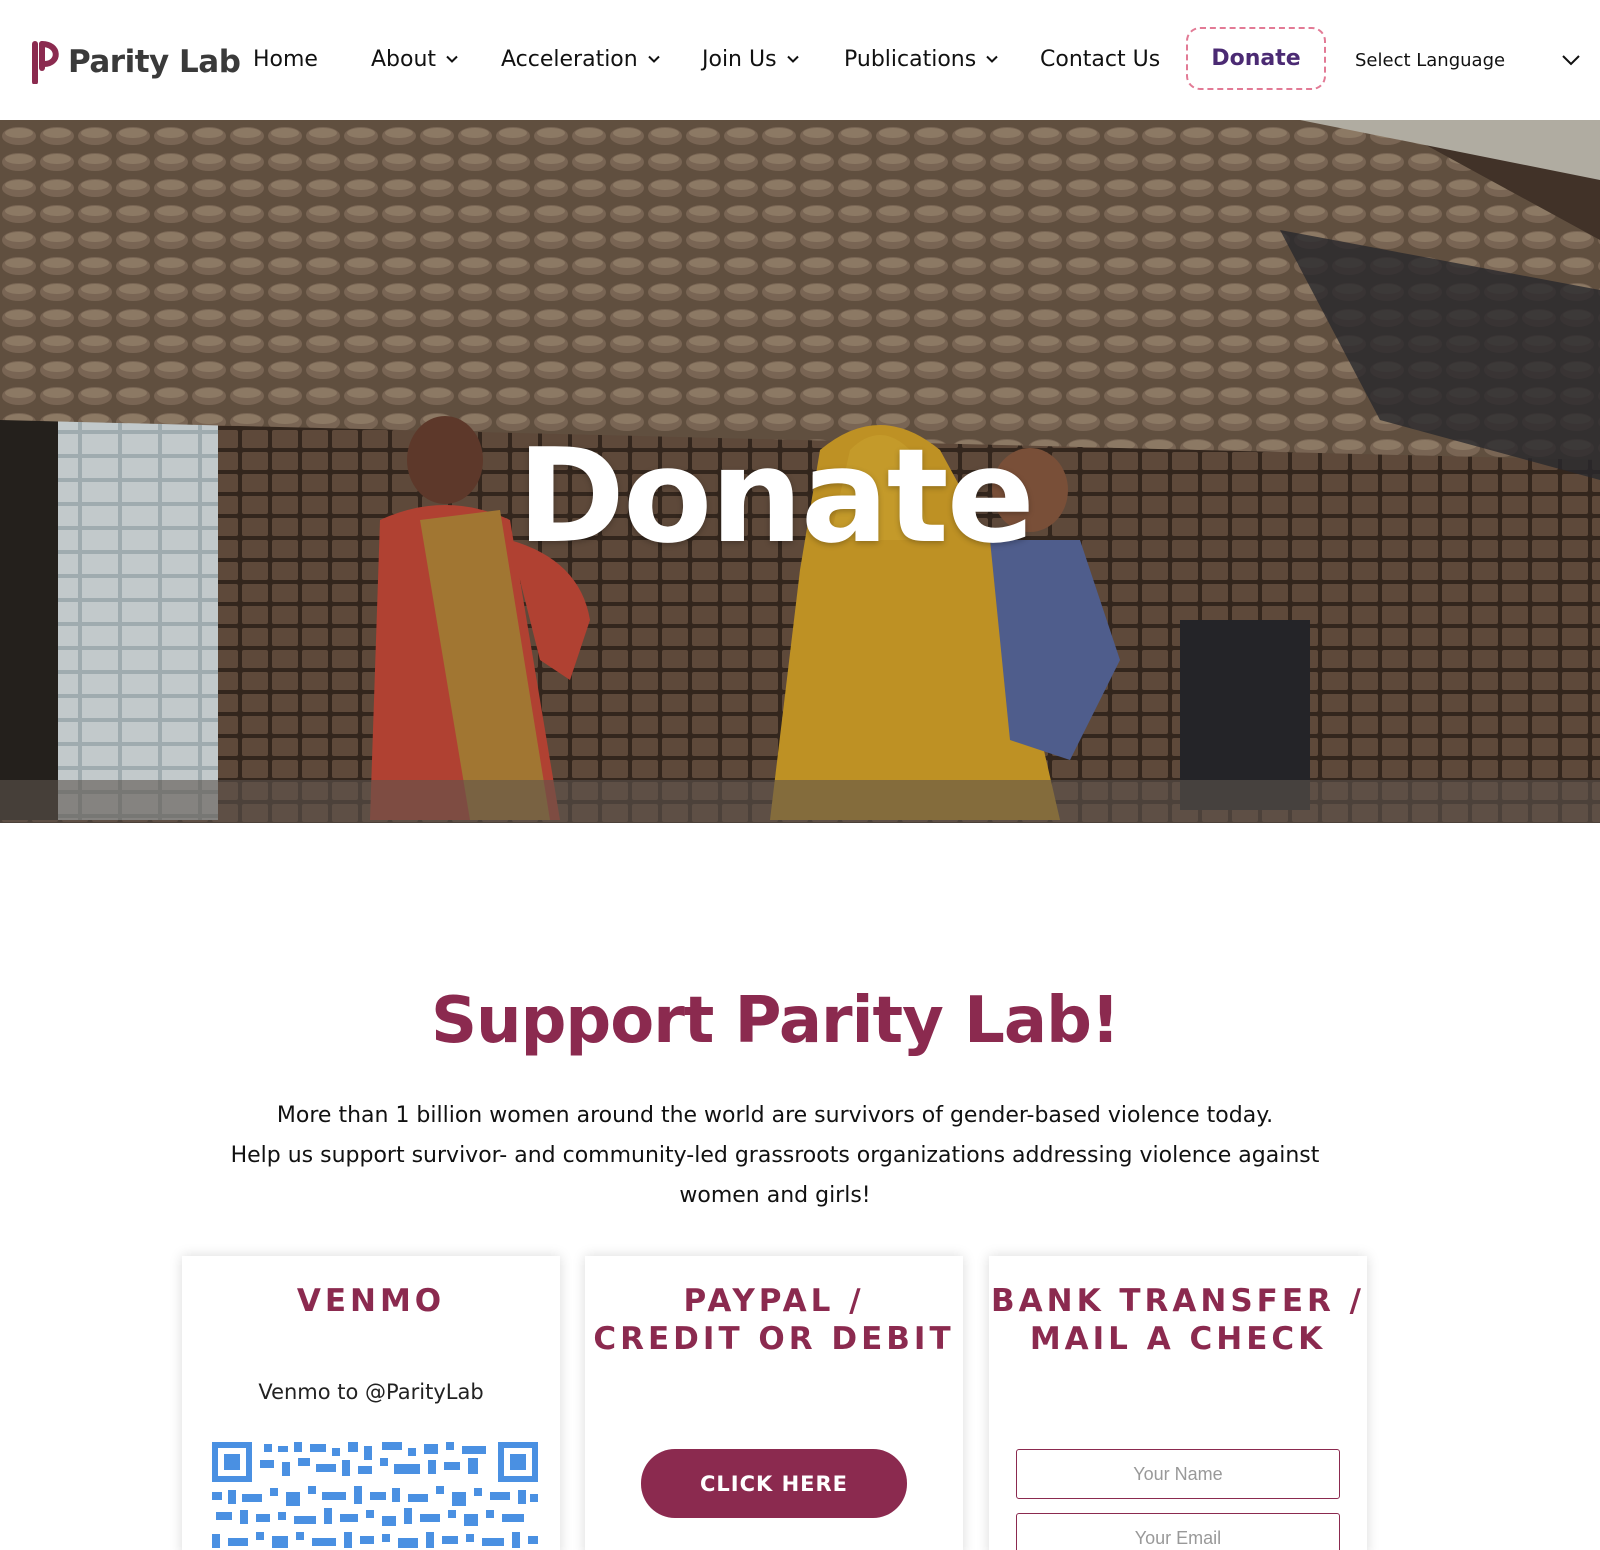 This screenshot has height=1550, width=1600. Describe the element at coordinates (371, 1301) in the screenshot. I see `venmo-title: VENMO` at that location.